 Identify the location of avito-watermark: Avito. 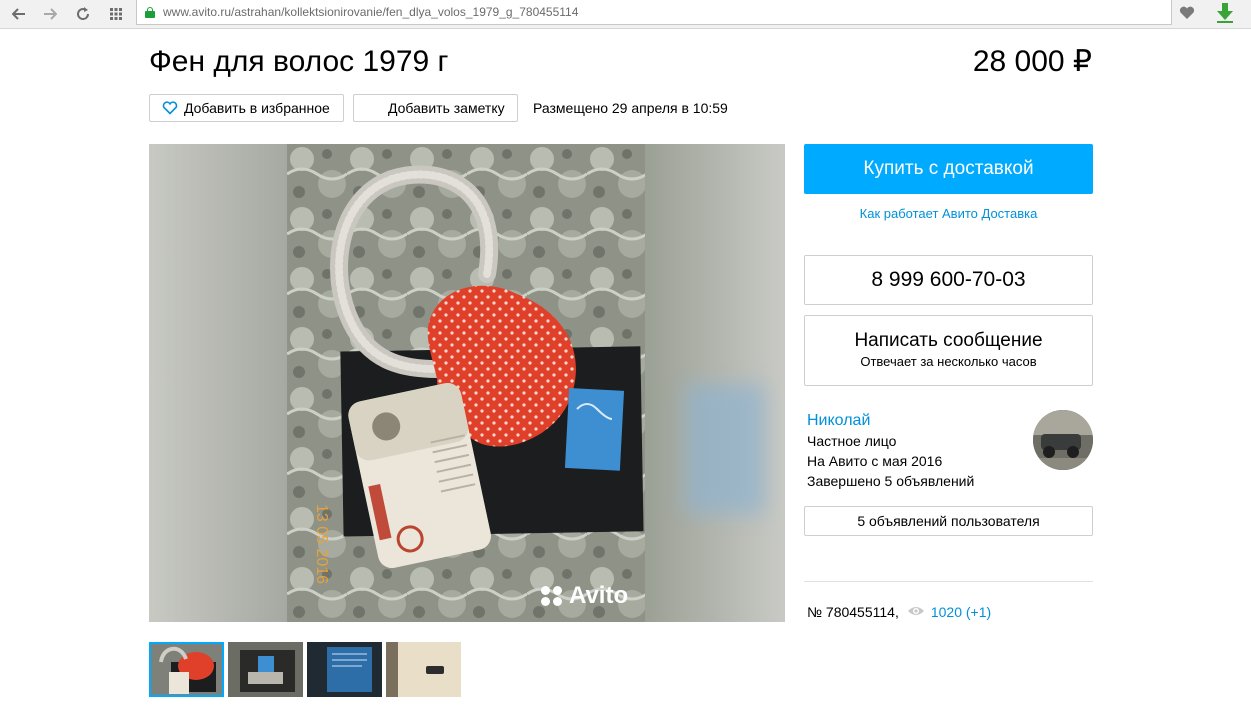
(584, 596).